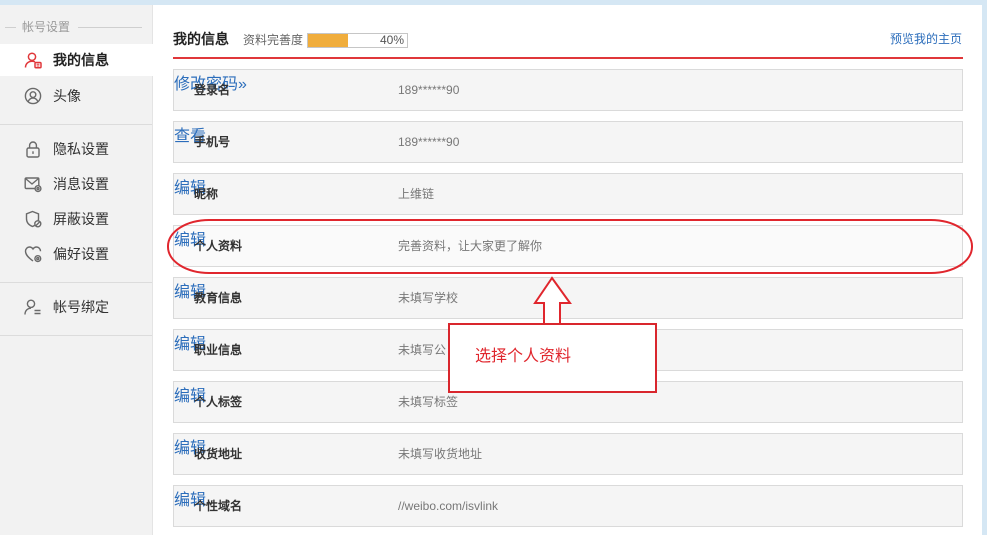 This screenshot has width=987, height=535. Describe the element at coordinates (81, 254) in the screenshot. I see `sidebar-item-label: 偏好设置` at that location.